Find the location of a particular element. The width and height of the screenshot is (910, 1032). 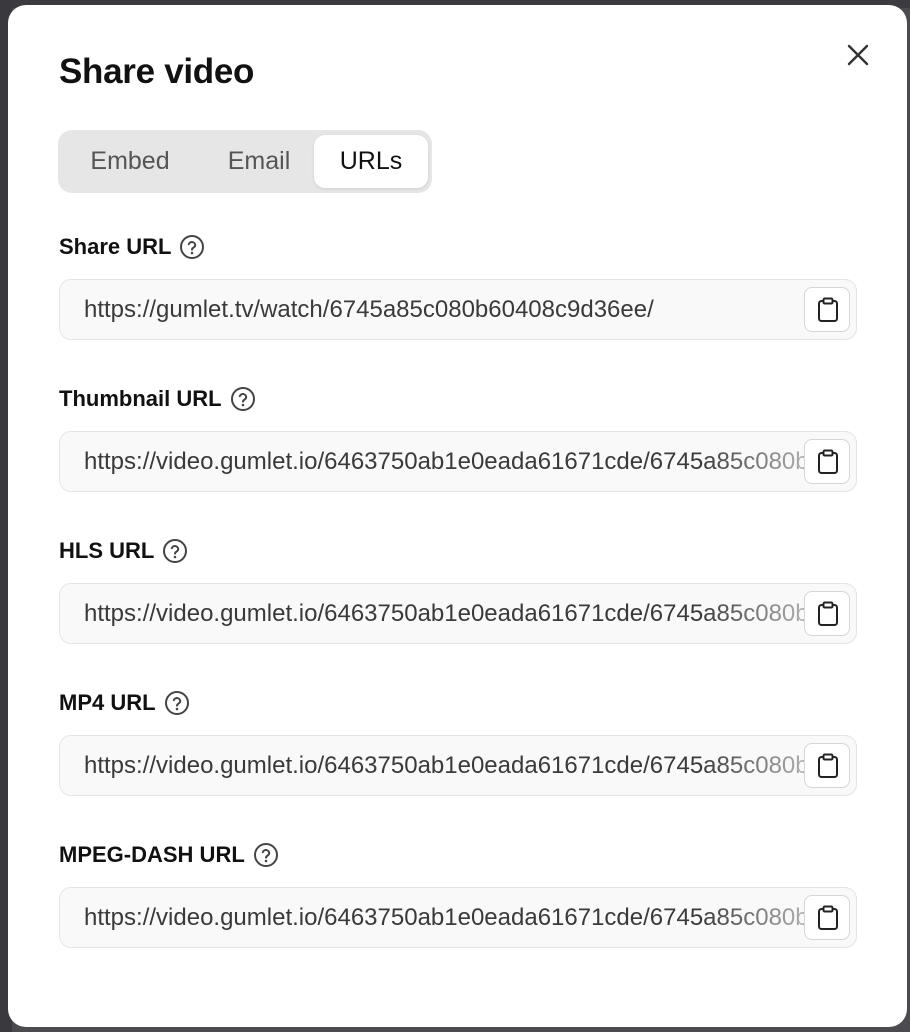

hls-url-label-row: HLS URL is located at coordinates (123, 551).